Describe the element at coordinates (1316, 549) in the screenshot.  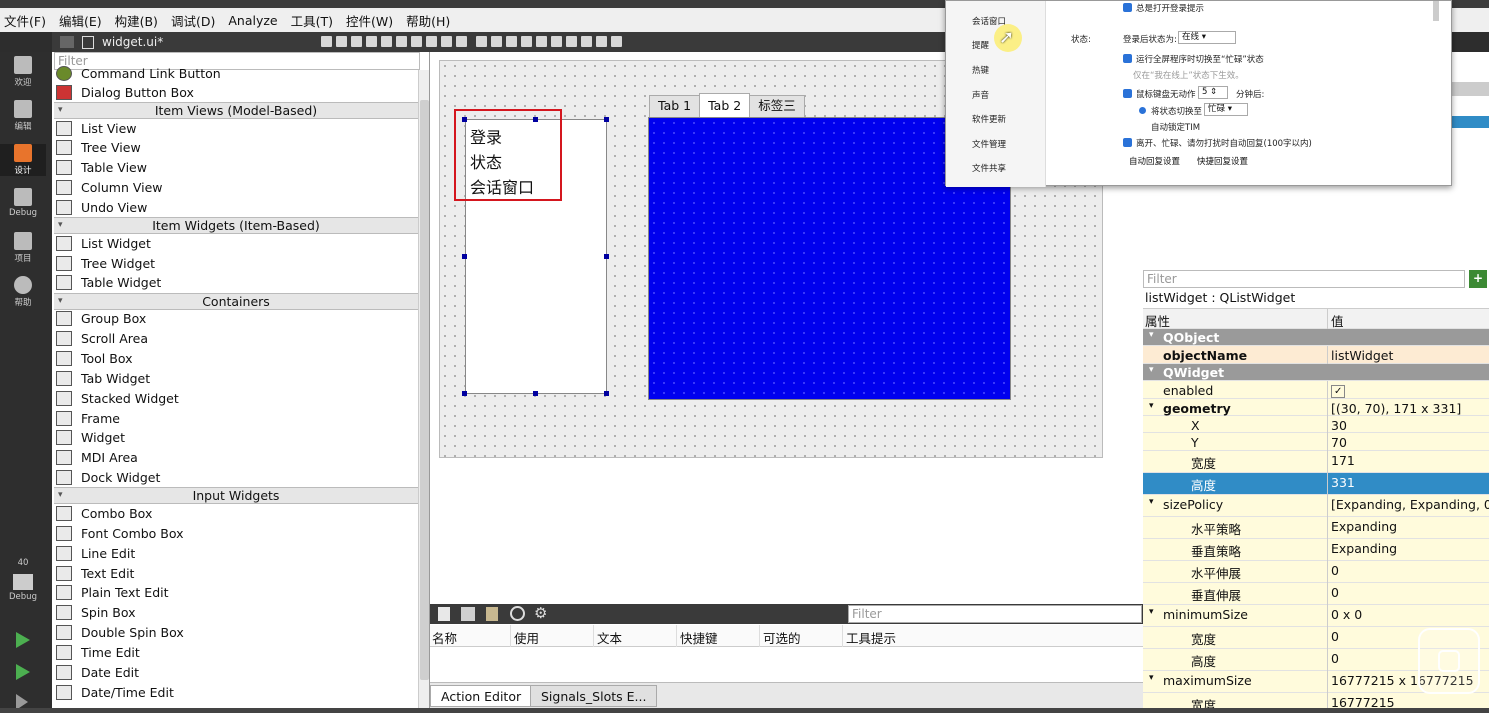
I see `property-row: 垂直策略 Expanding` at that location.